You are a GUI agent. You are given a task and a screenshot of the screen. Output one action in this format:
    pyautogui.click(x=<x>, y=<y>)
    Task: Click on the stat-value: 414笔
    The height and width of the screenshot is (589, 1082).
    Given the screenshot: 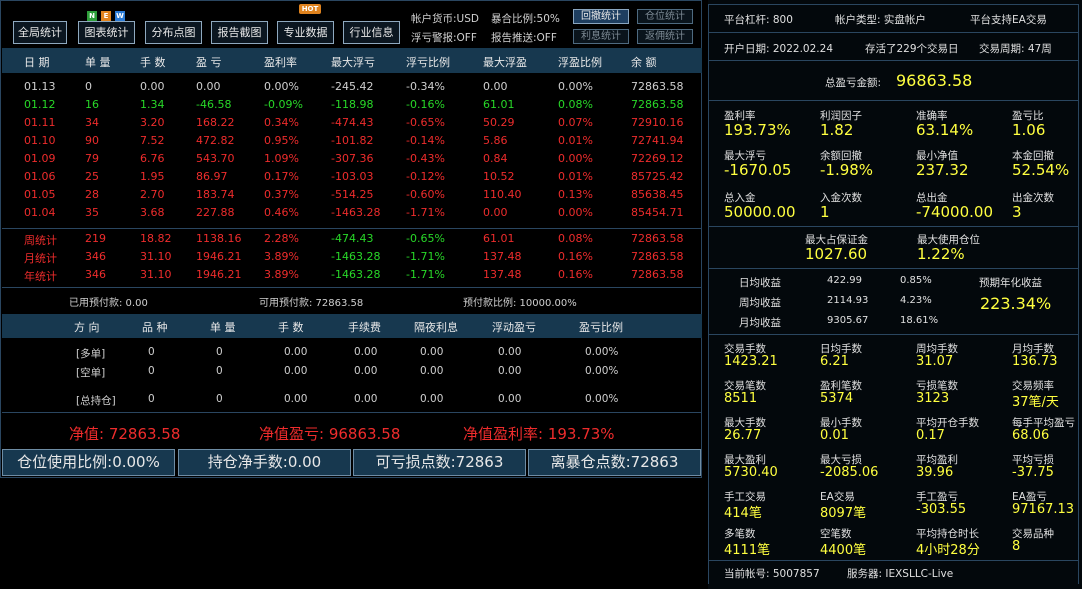 What is the action you would take?
    pyautogui.click(x=743, y=513)
    